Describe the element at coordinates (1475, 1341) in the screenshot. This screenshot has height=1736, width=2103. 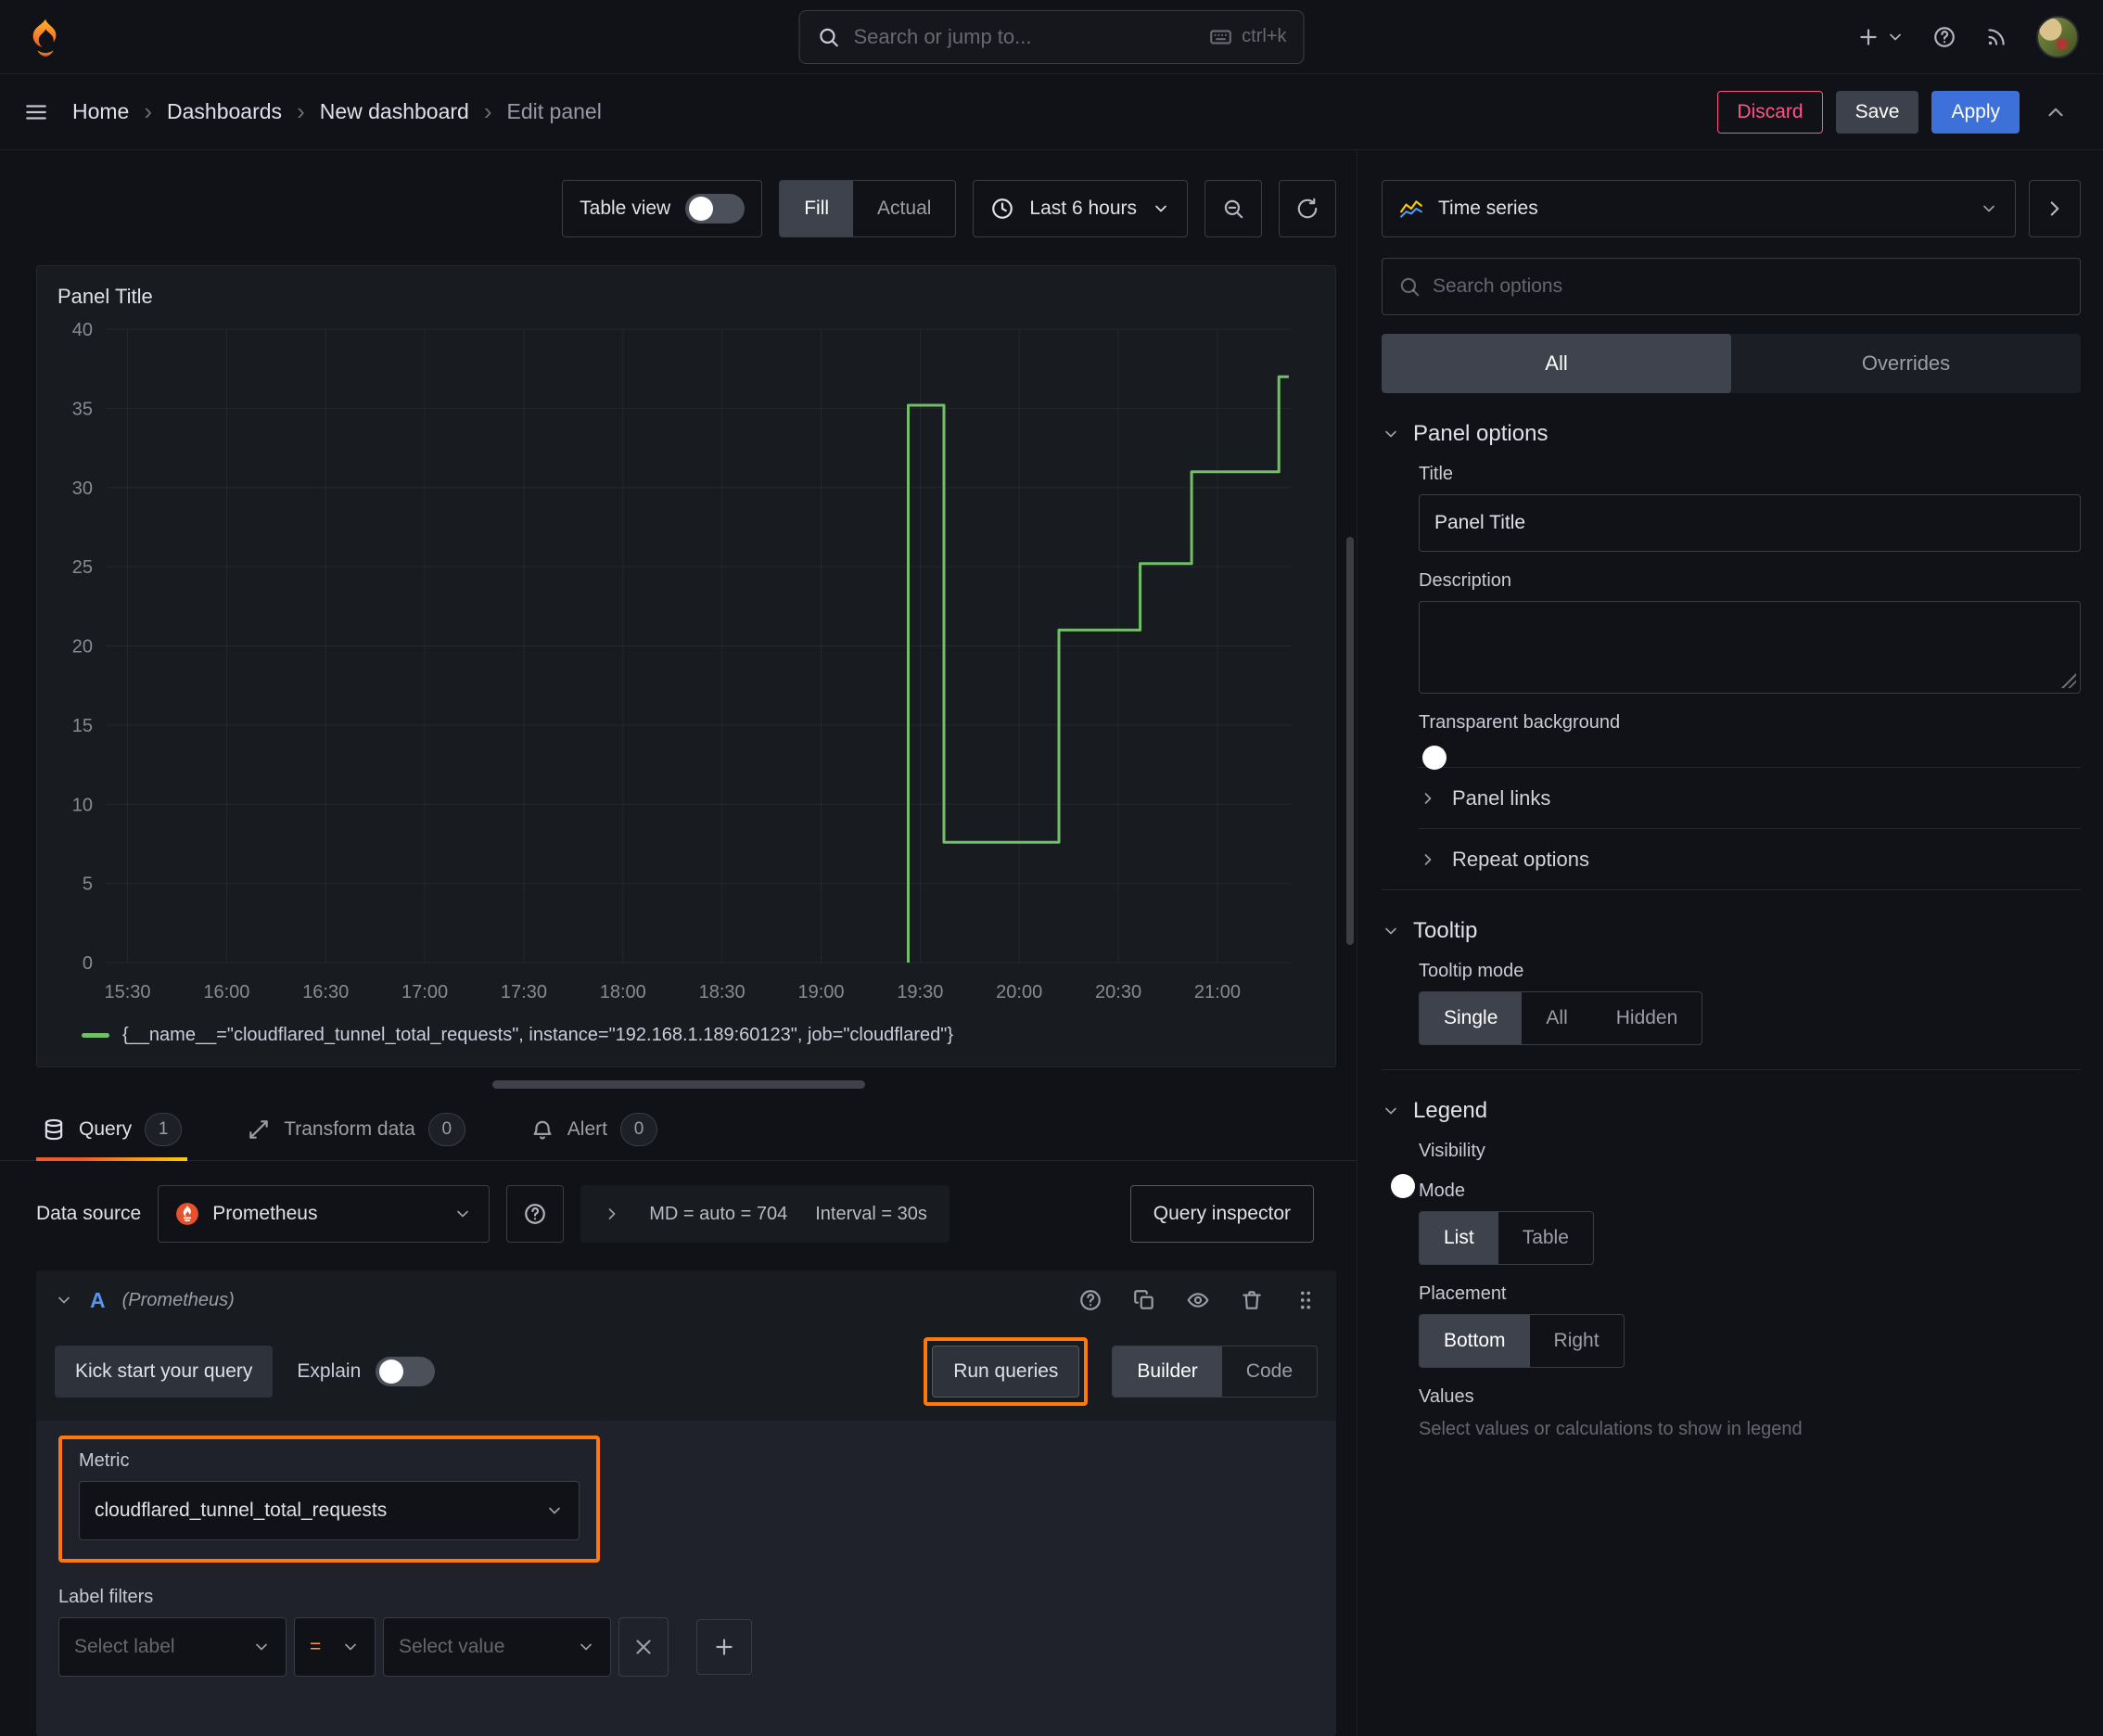
I see `placement-bottom-option: Bottom` at that location.